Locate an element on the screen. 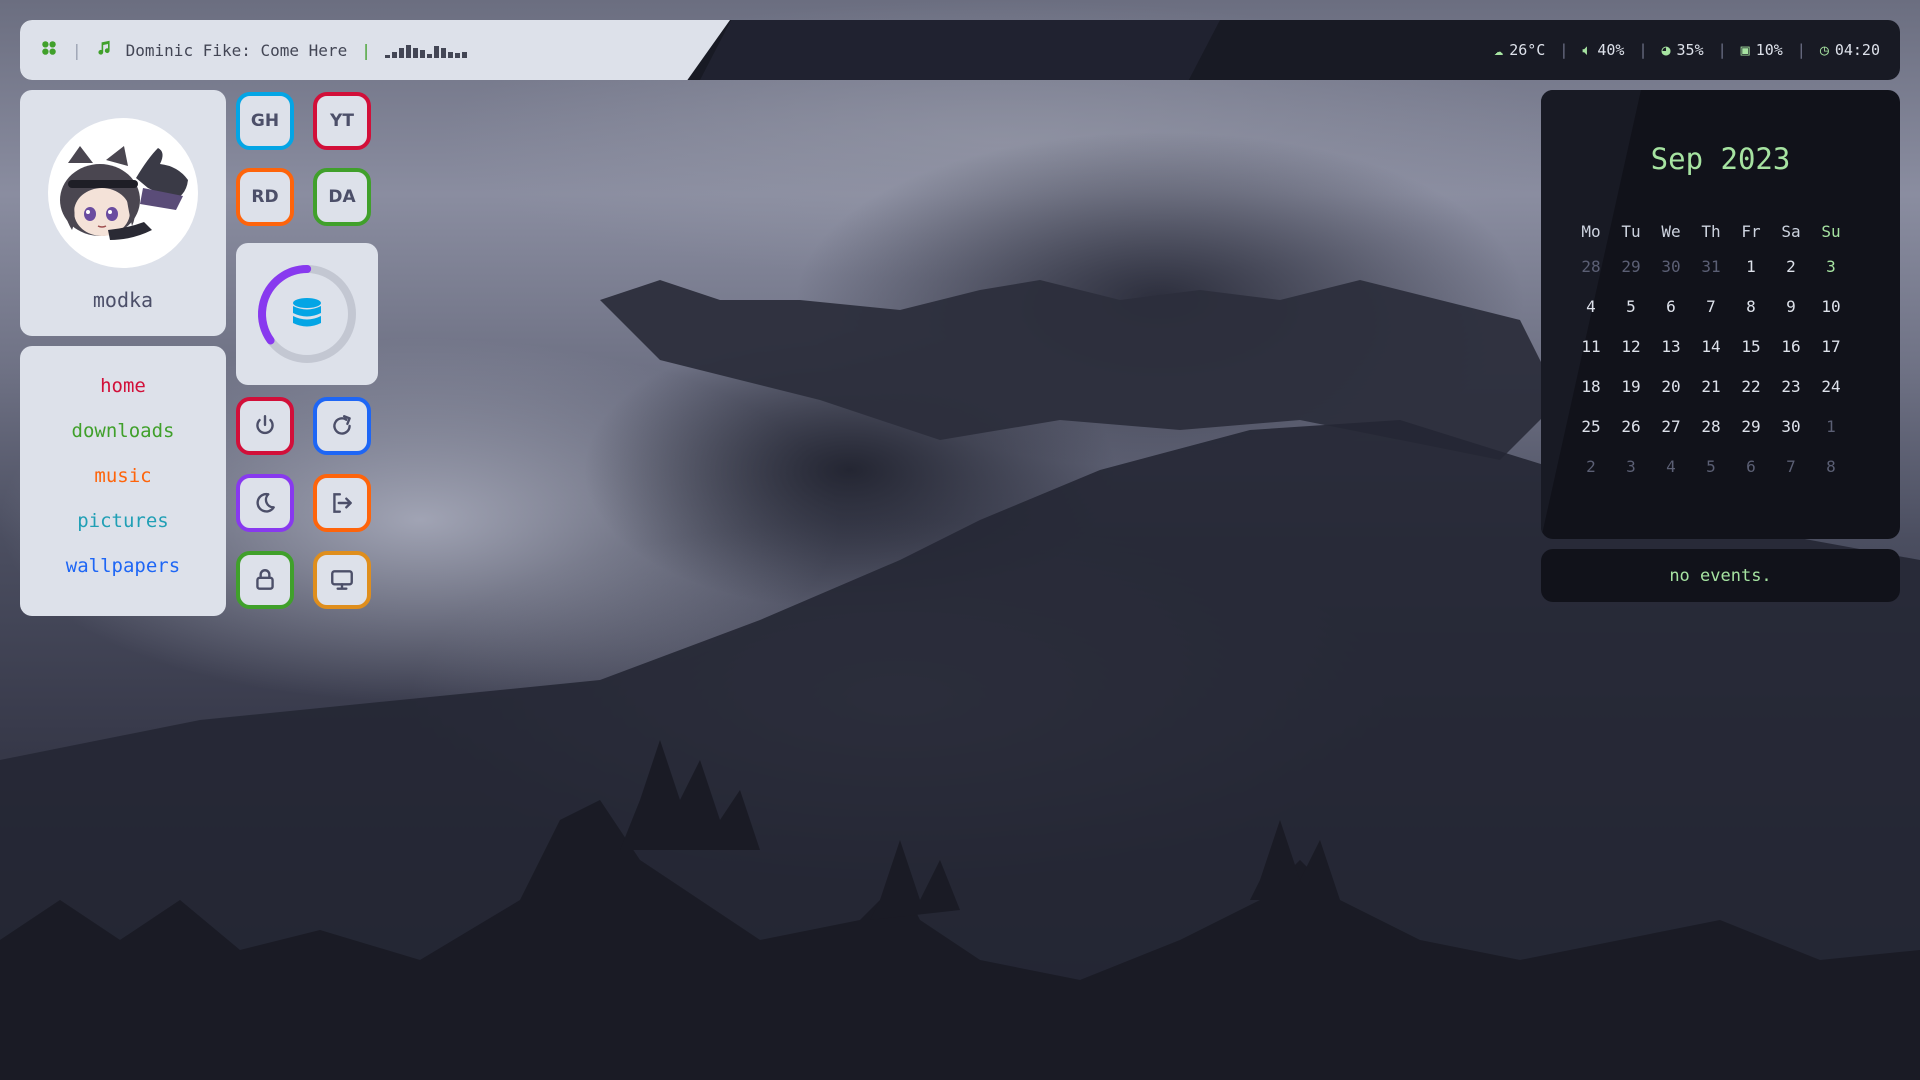 The width and height of the screenshot is (1920, 1080). calendar-day: 10 is located at coordinates (1831, 306).